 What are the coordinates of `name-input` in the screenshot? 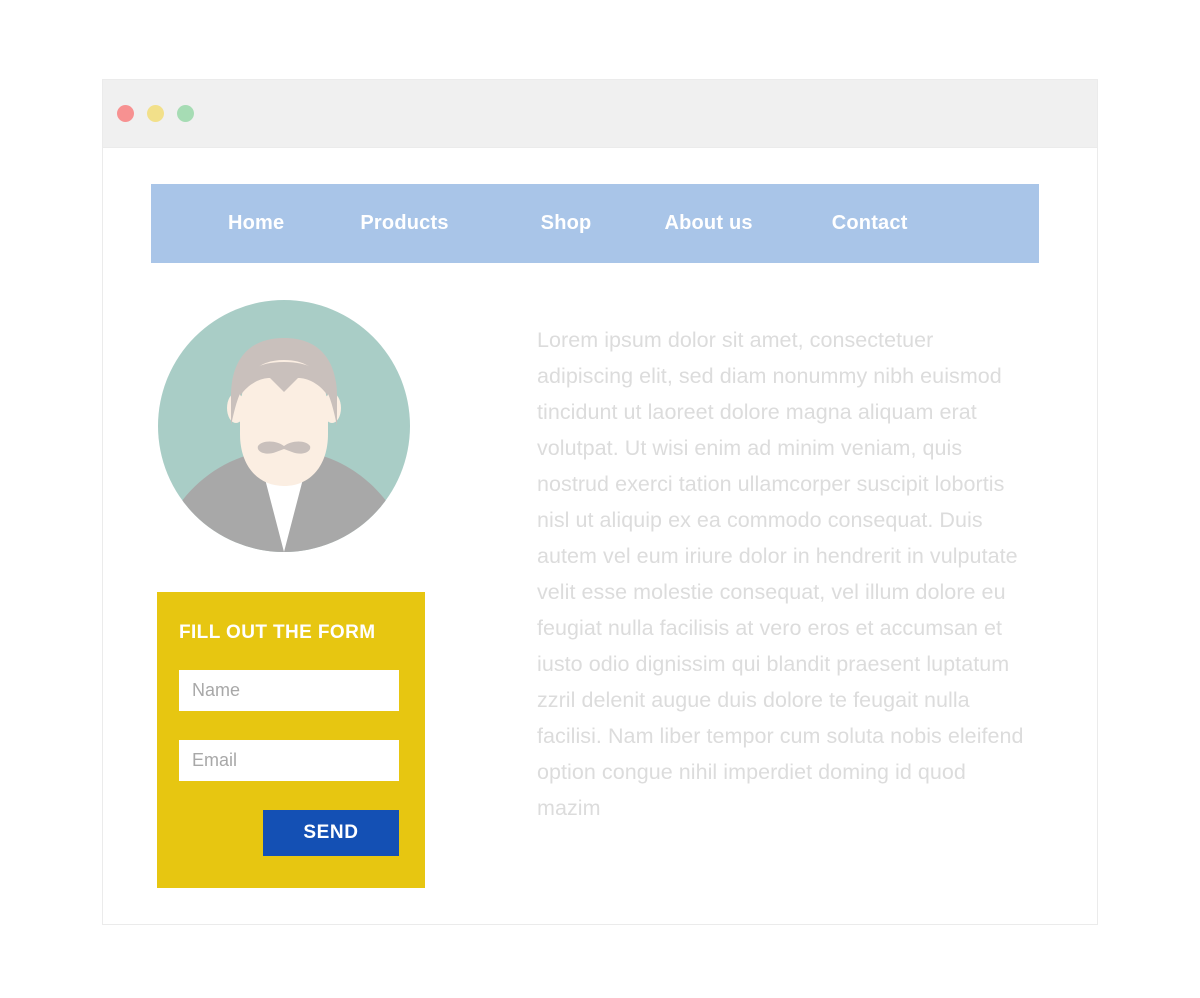 It's located at (289, 690).